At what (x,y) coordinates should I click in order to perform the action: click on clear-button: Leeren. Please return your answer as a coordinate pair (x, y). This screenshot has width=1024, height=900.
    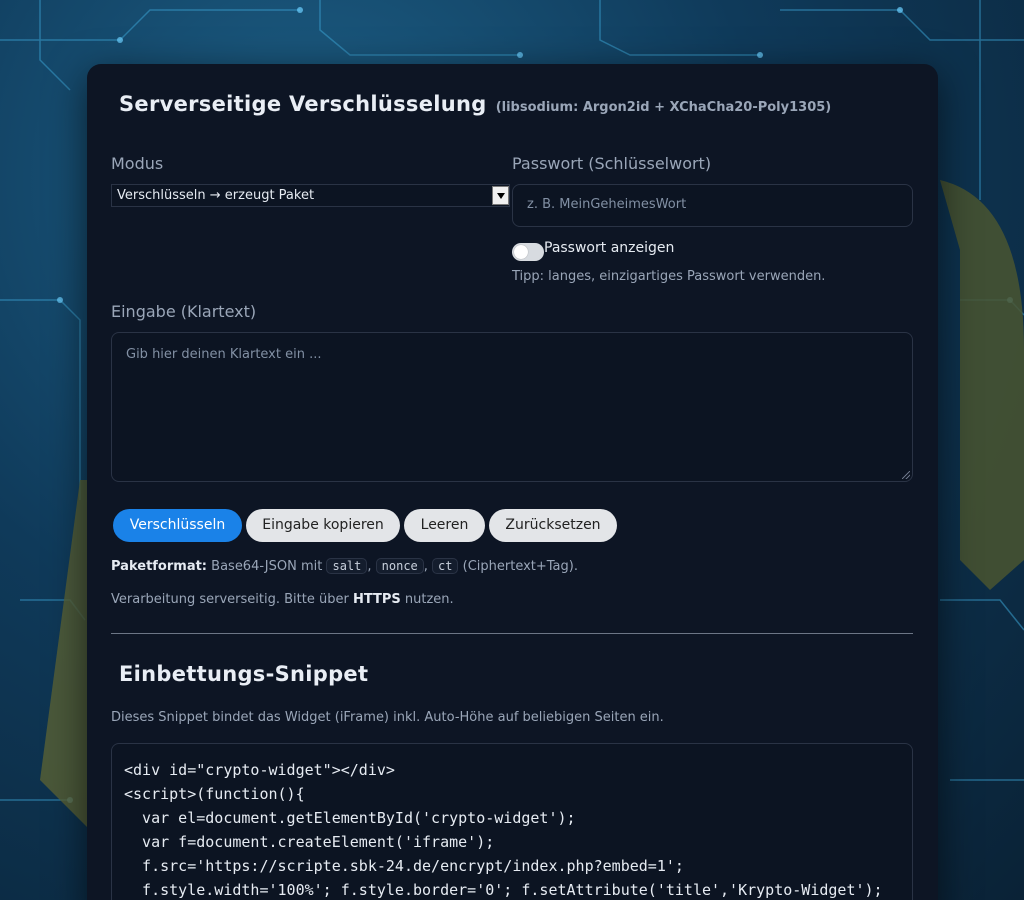
    Looking at the image, I should click on (444, 525).